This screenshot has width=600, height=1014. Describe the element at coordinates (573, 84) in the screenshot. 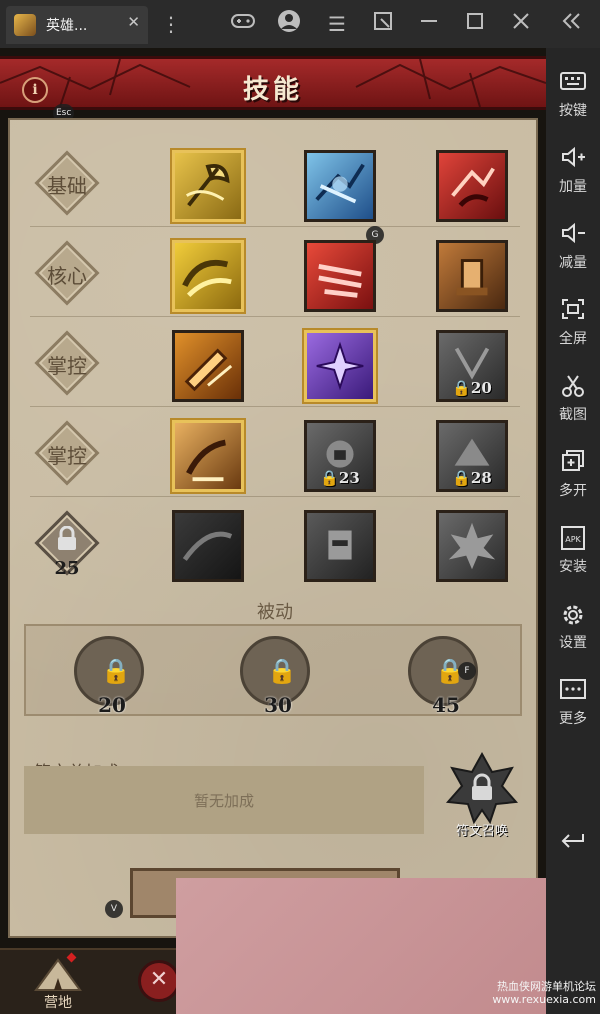

I see `keyboard-icon` at that location.